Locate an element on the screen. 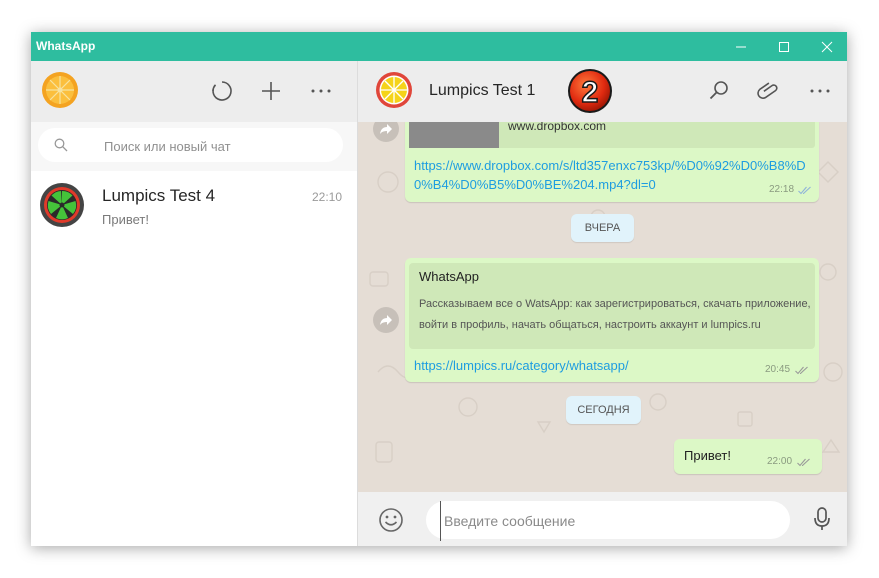 This screenshot has height=578, width=879. emoji-button is located at coordinates (391, 522).